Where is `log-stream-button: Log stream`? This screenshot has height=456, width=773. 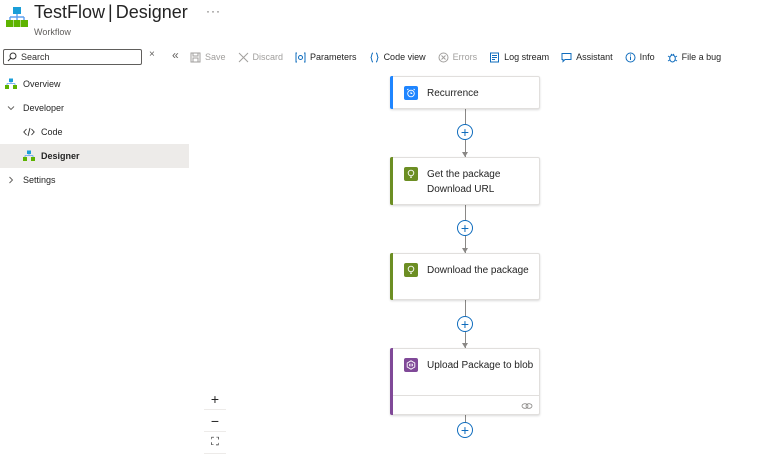 log-stream-button: Log stream is located at coordinates (519, 57).